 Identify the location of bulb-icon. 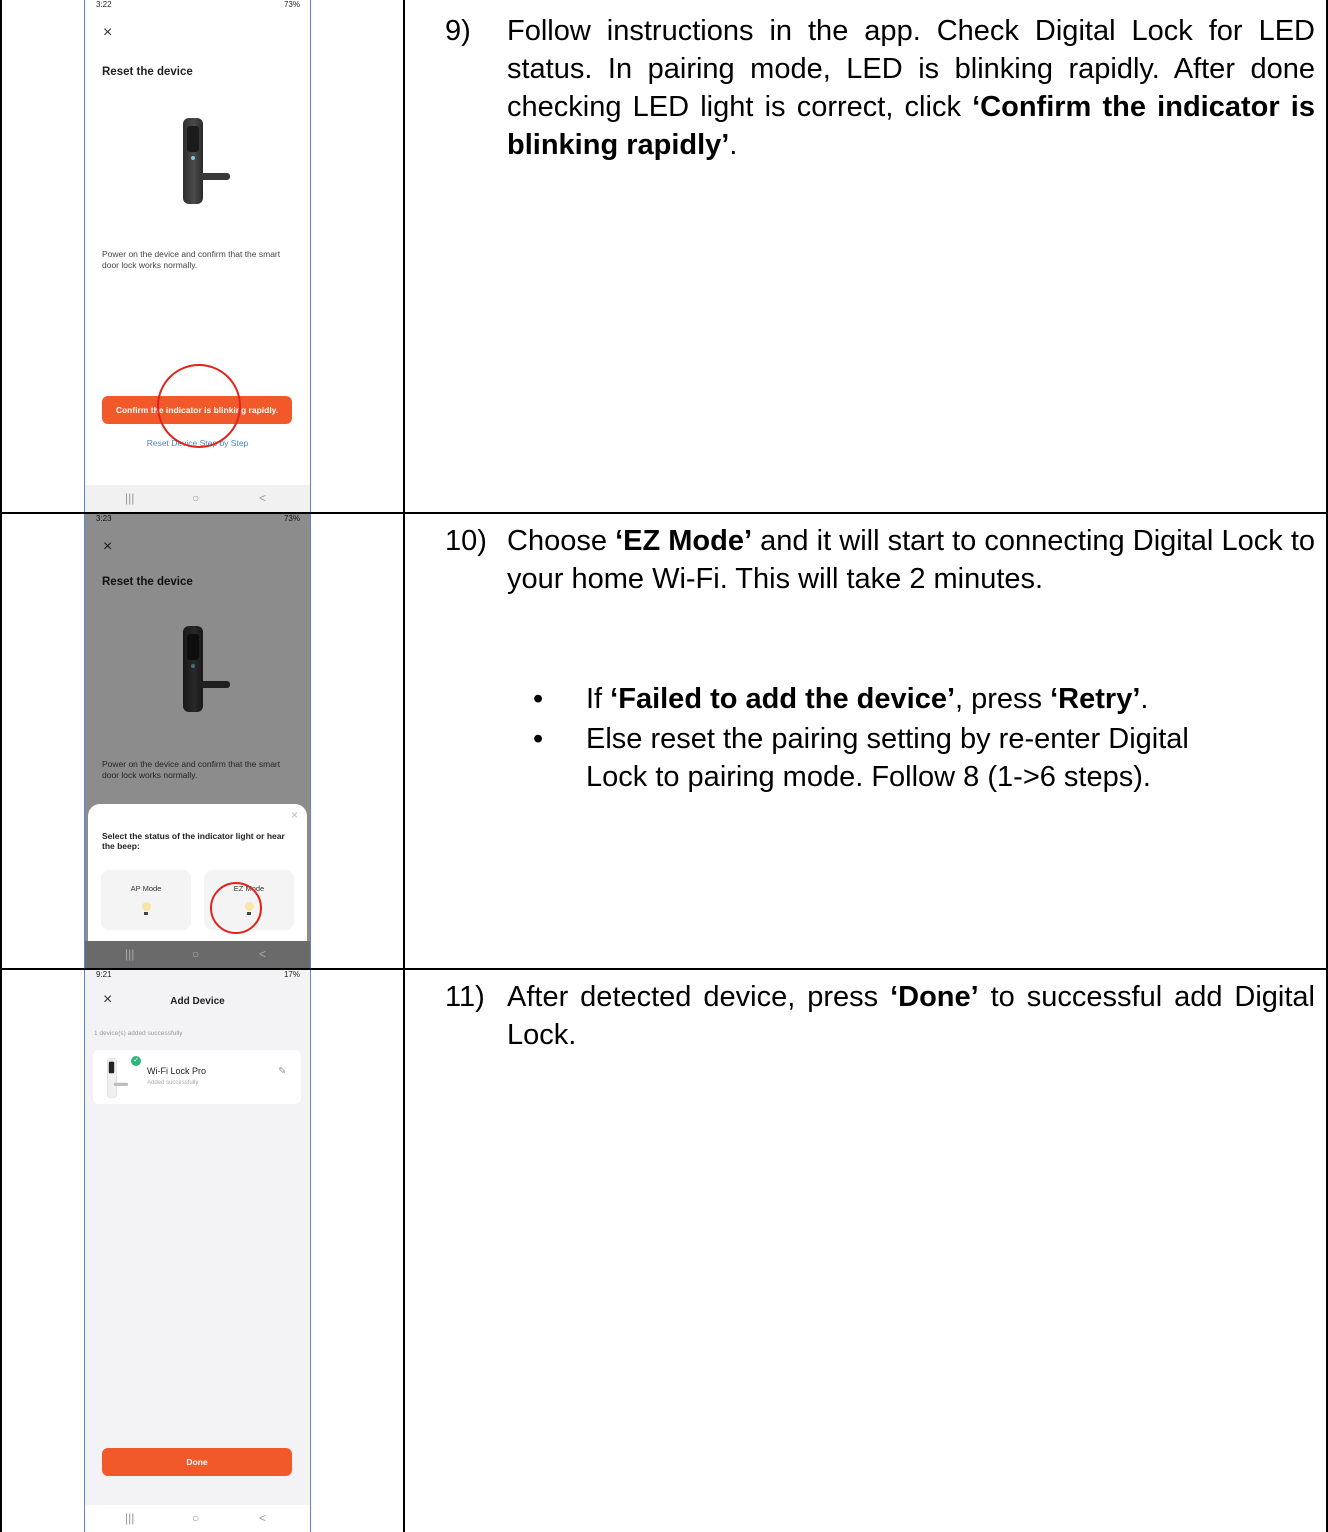
(146, 906).